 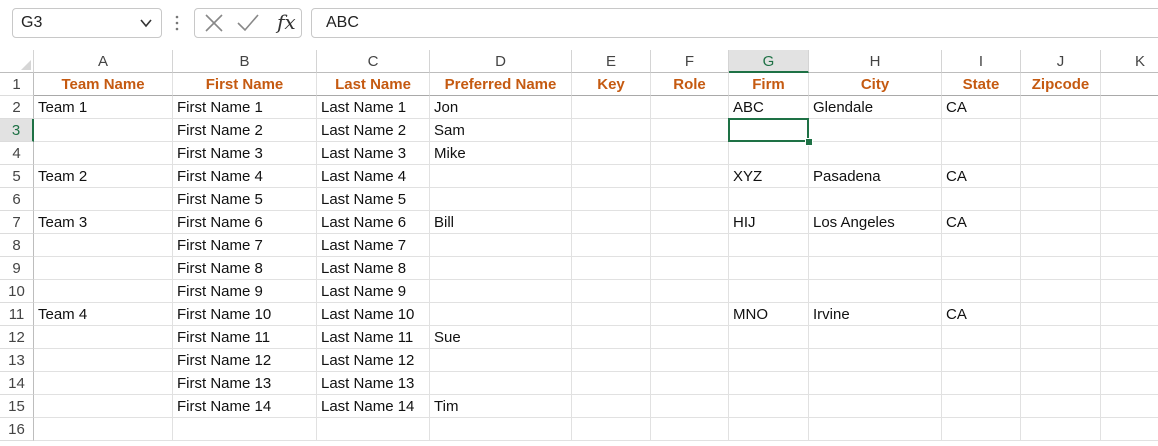 What do you see at coordinates (981, 406) in the screenshot?
I see `cell-i15` at bounding box center [981, 406].